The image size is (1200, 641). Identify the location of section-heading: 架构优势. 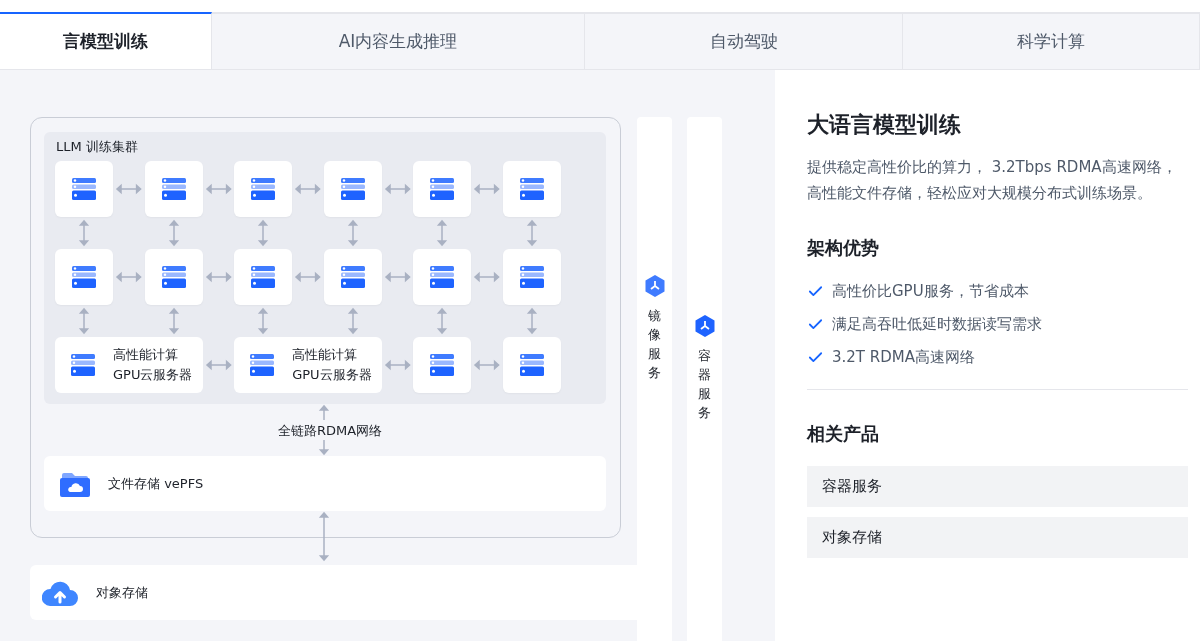
(843, 248).